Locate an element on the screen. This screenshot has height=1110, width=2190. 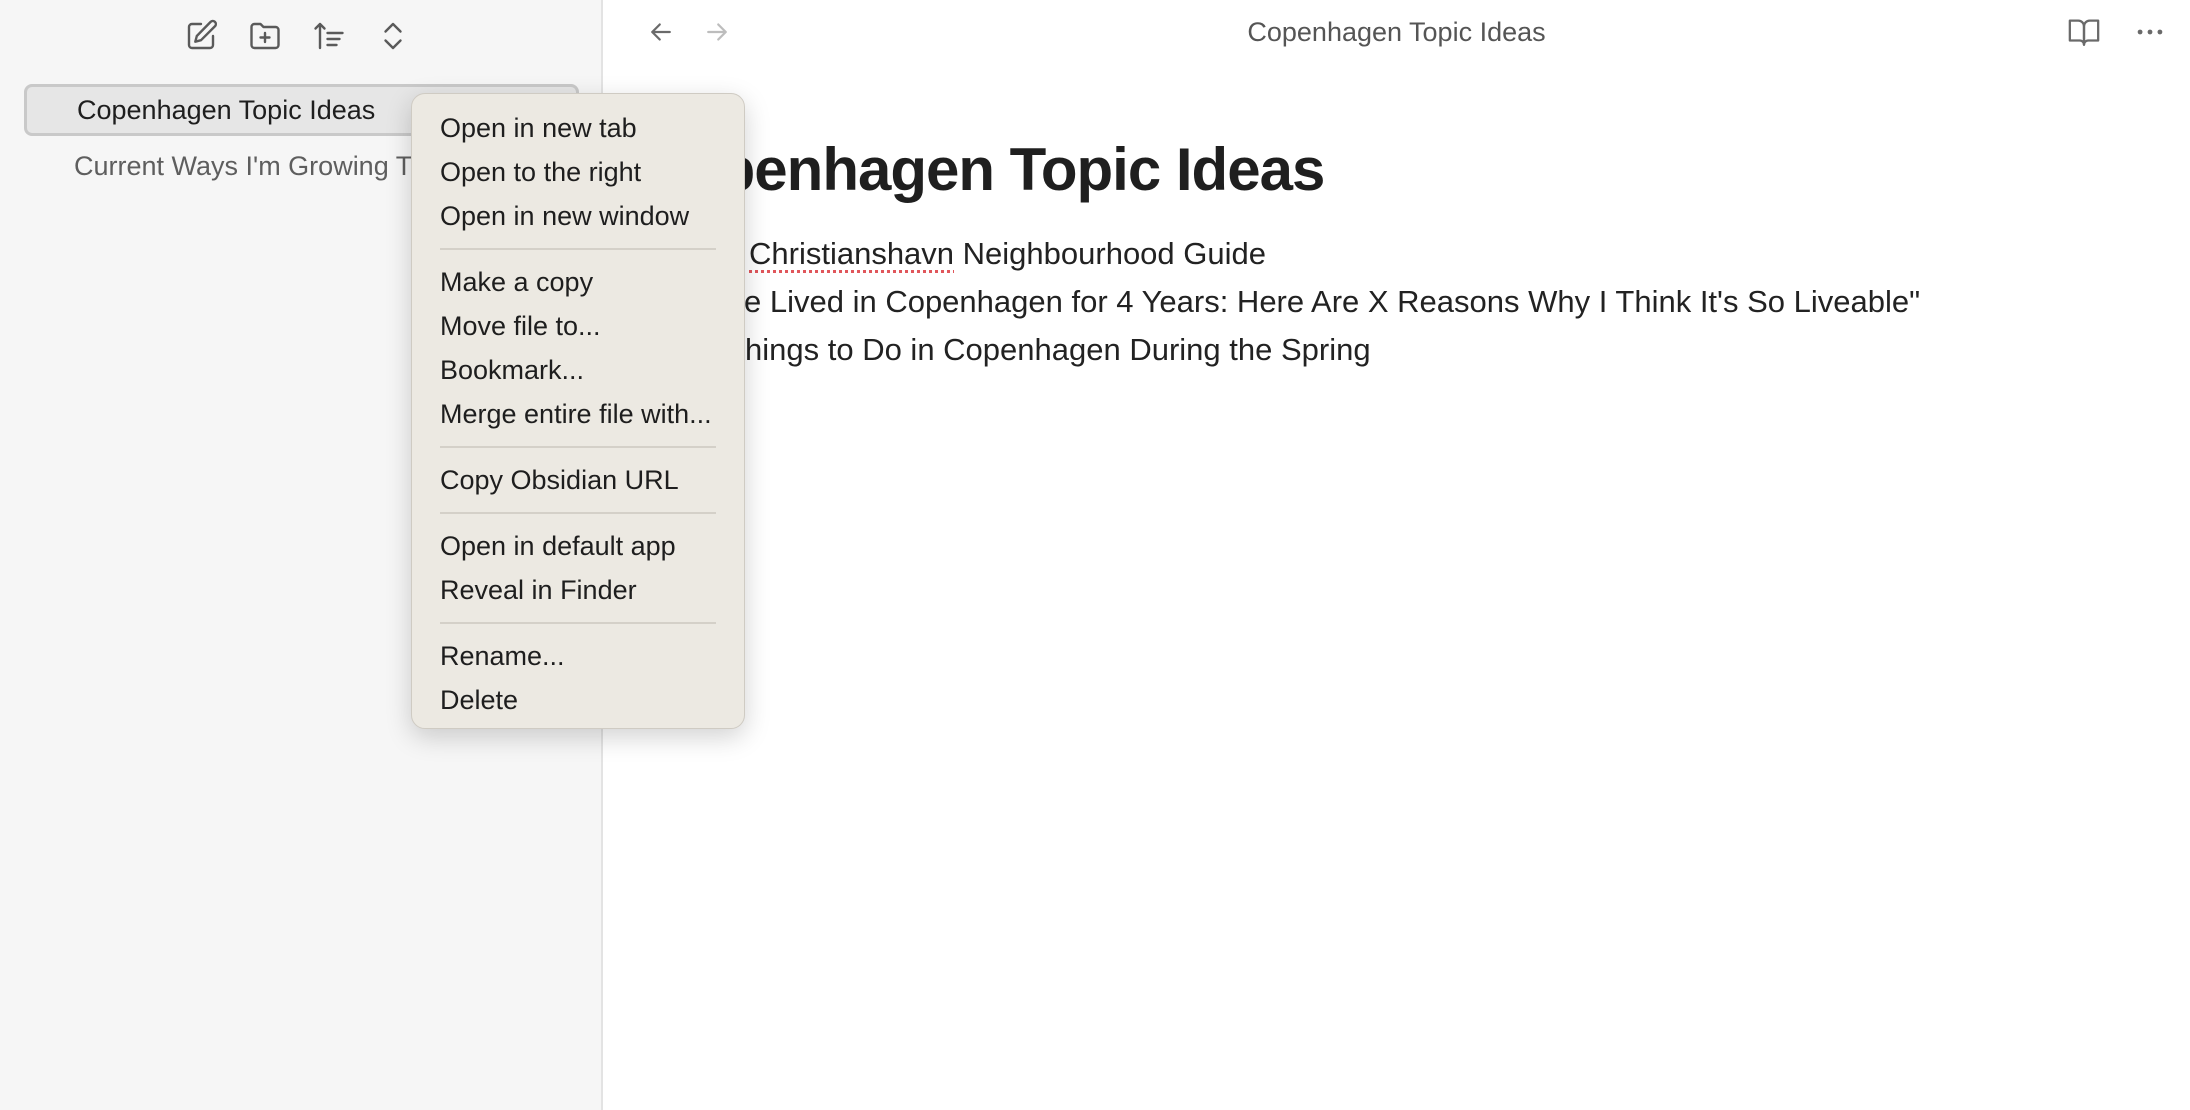
note-title-bar: Copenhagen Topic Ideas is located at coordinates (1396, 32).